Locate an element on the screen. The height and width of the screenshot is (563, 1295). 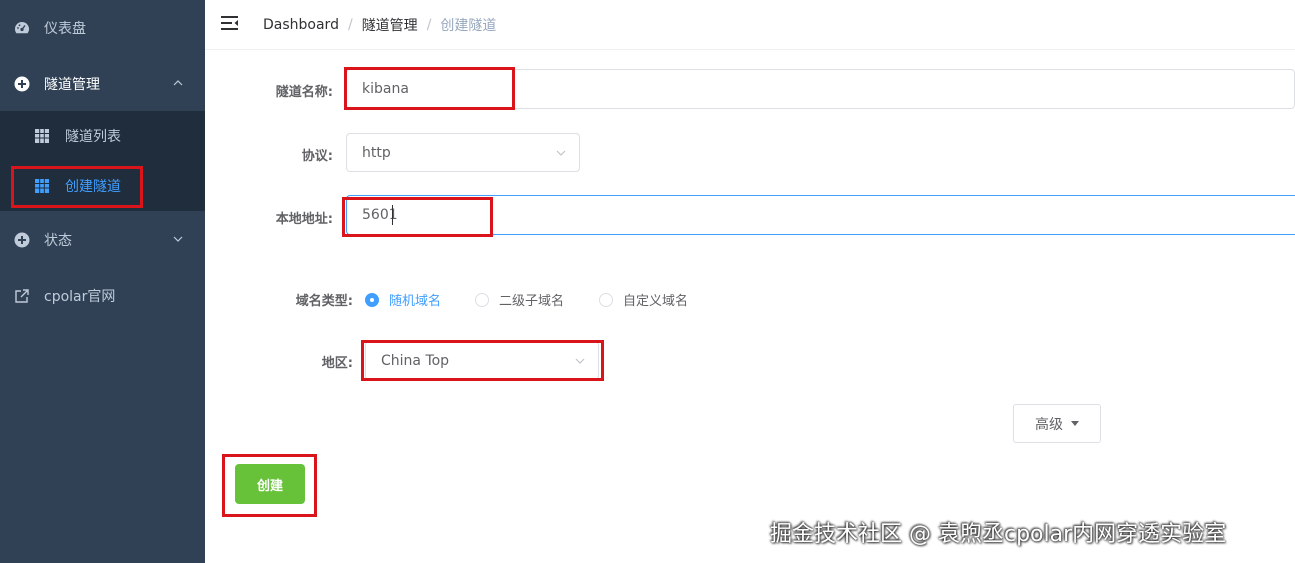
tunnel-name-label: 隧道名称: is located at coordinates (304, 92).